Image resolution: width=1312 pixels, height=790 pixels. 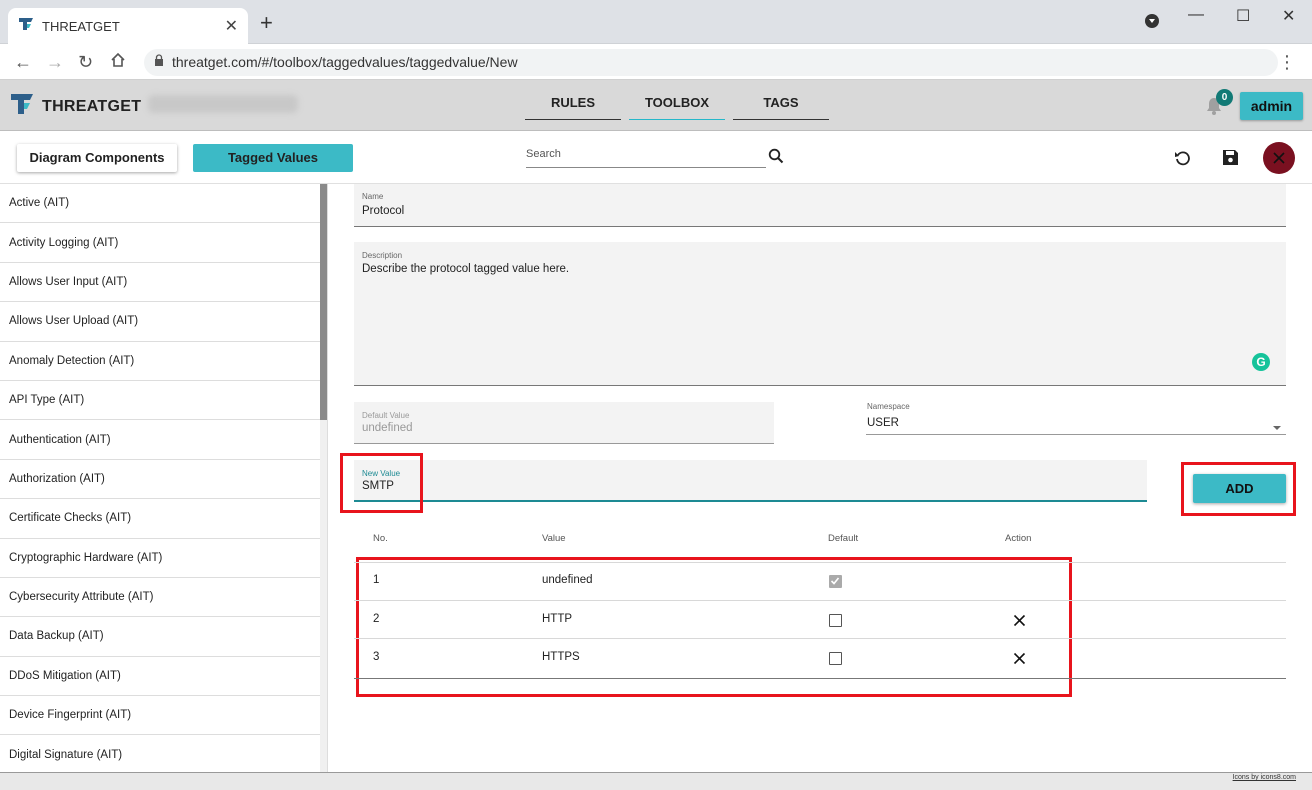 What do you see at coordinates (466, 269) in the screenshot?
I see `description-value: Describe the protocol tagged value here.` at bounding box center [466, 269].